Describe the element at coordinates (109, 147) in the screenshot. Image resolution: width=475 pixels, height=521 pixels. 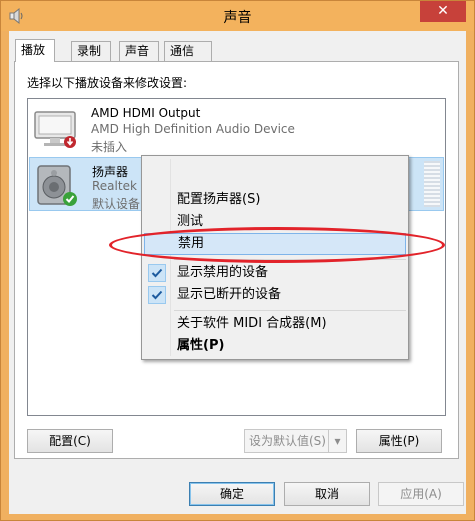
I see `device-status: 未插入` at that location.